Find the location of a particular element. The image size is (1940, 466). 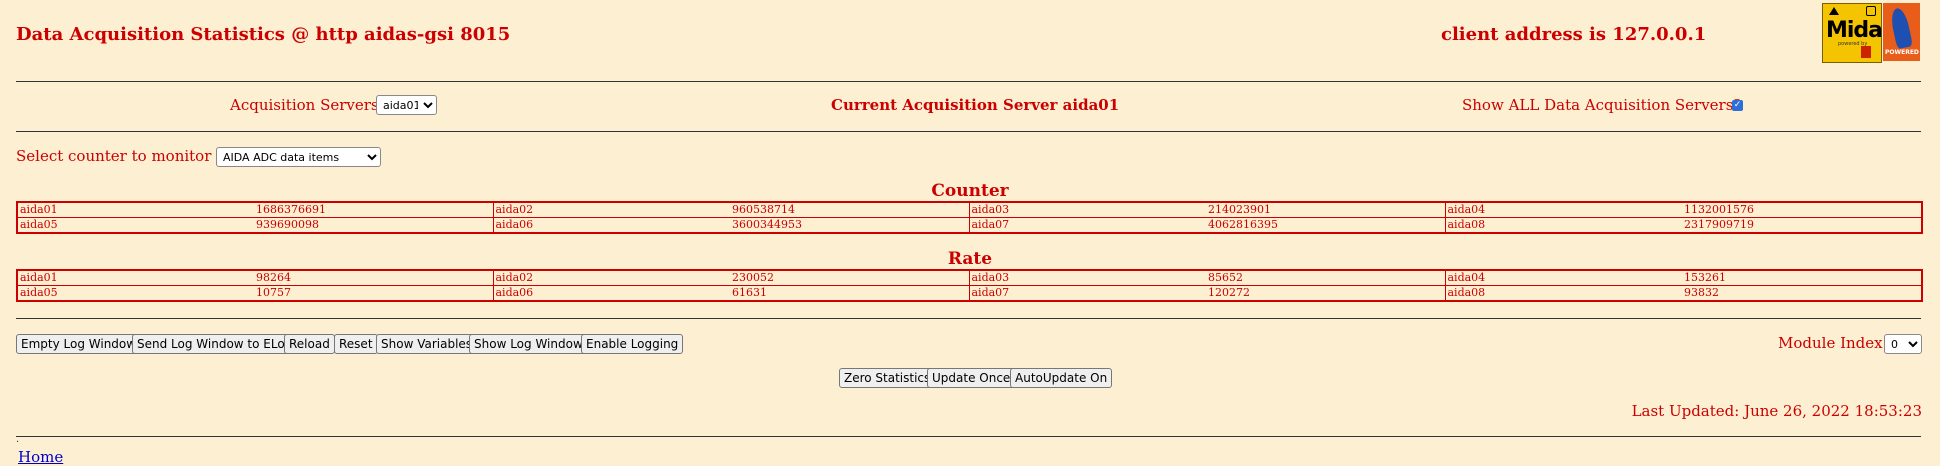

rate-name: aida08 is located at coordinates (1563, 293).